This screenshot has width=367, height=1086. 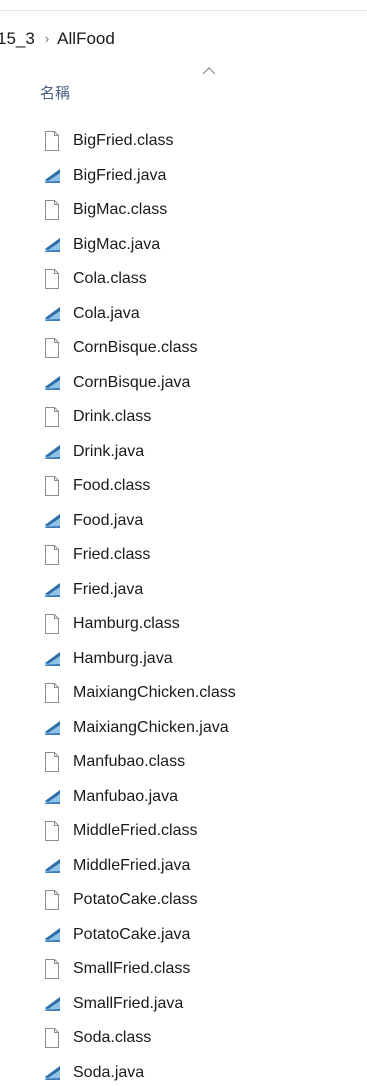 I want to click on file-row: MiddleFried.java, so click(x=183, y=866).